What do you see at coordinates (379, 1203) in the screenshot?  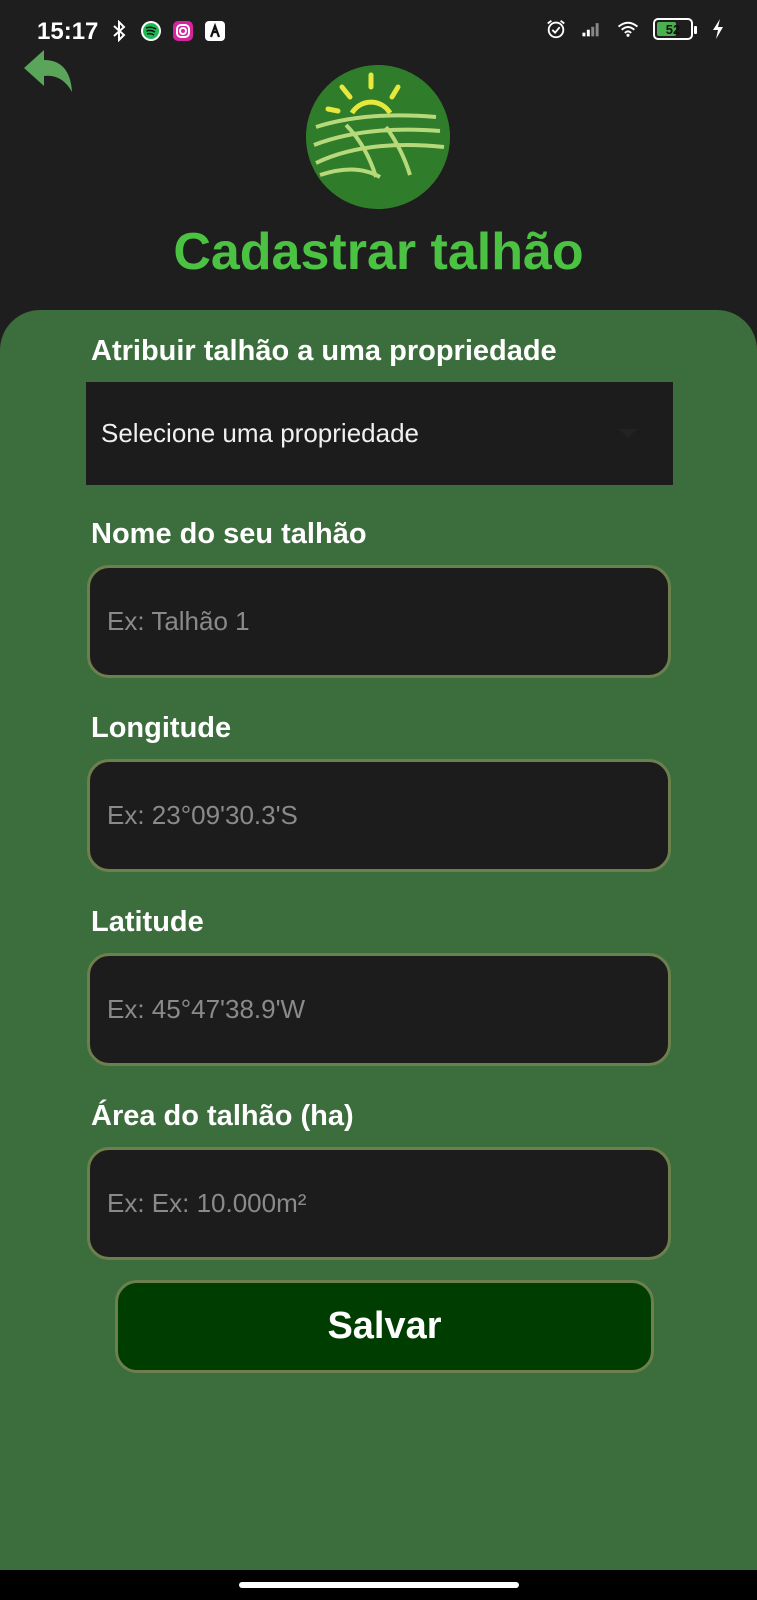 I see `area-input` at bounding box center [379, 1203].